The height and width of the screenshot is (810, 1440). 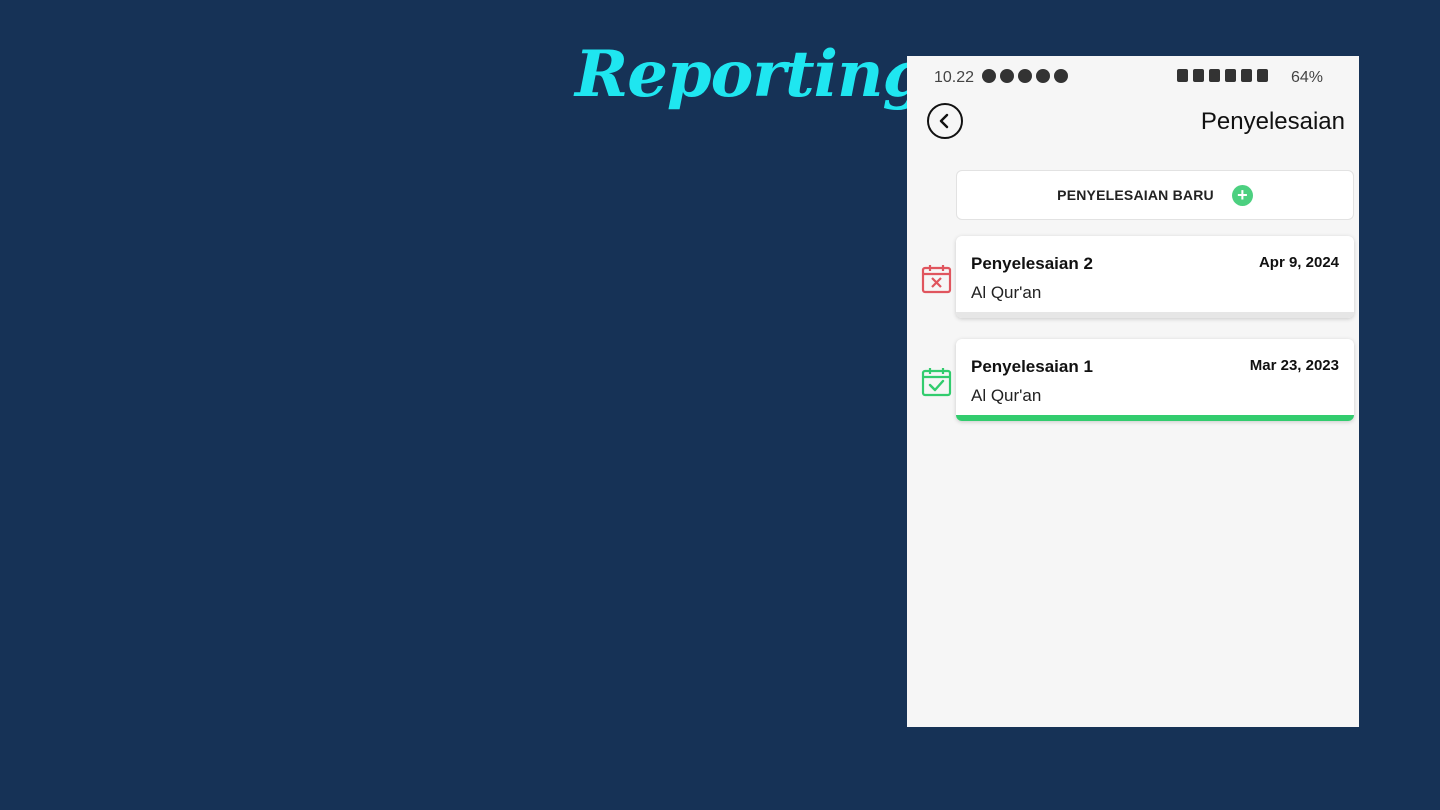 What do you see at coordinates (1182, 75) in the screenshot?
I see `sim-icon` at bounding box center [1182, 75].